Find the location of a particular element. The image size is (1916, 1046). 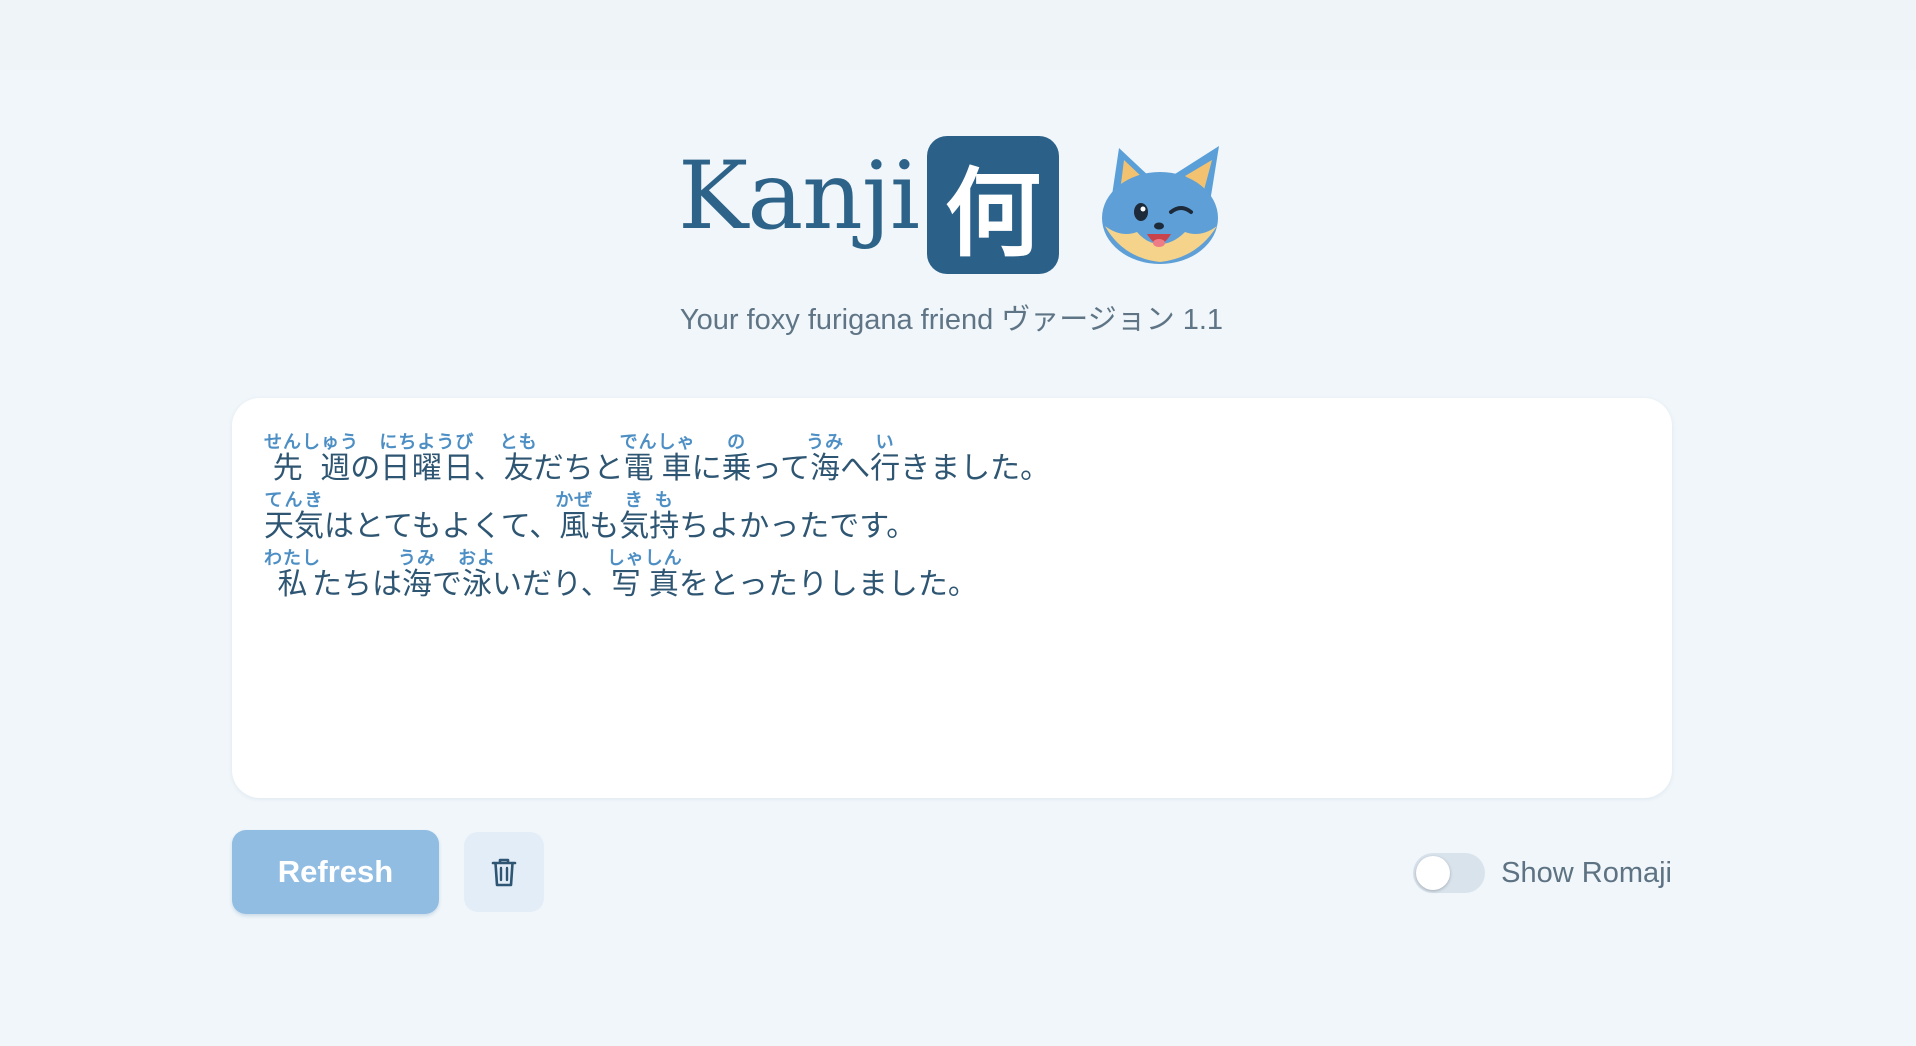

furigana-reading: にちようび is located at coordinates (427, 442).